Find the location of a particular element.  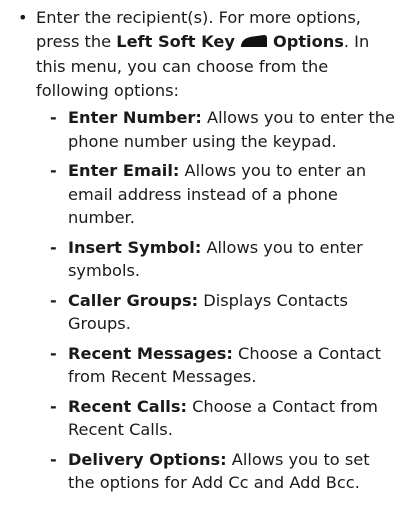

left-soft-key-icon is located at coordinates (254, 44).